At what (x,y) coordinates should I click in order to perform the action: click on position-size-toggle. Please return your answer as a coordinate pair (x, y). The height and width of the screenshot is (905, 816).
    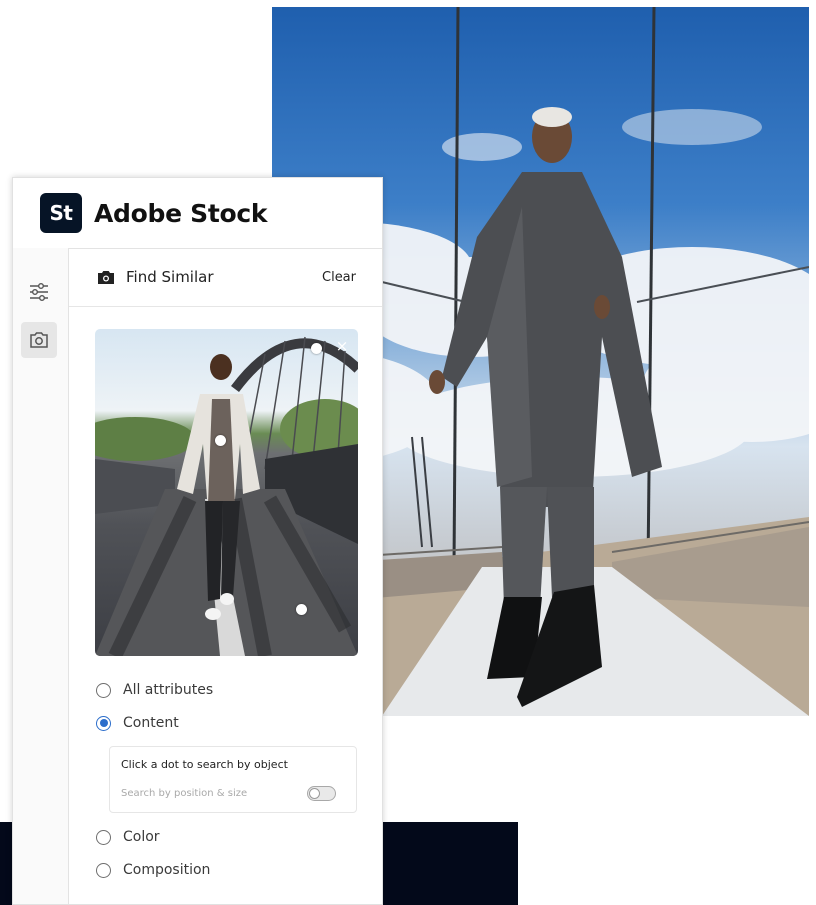
    Looking at the image, I should click on (321, 793).